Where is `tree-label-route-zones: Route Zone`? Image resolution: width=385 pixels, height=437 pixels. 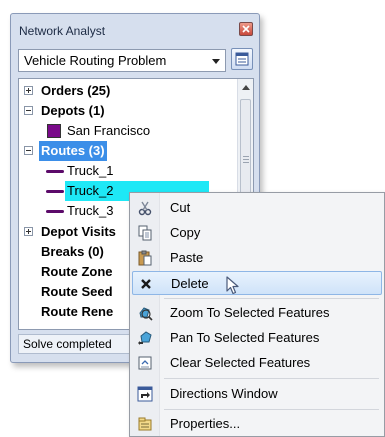 tree-label-route-zones: Route Zone is located at coordinates (77, 271).